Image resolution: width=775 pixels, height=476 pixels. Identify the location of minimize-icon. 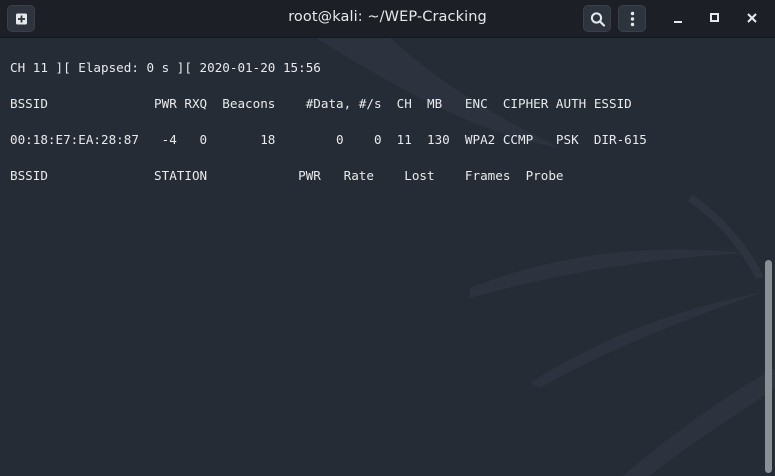
(678, 22).